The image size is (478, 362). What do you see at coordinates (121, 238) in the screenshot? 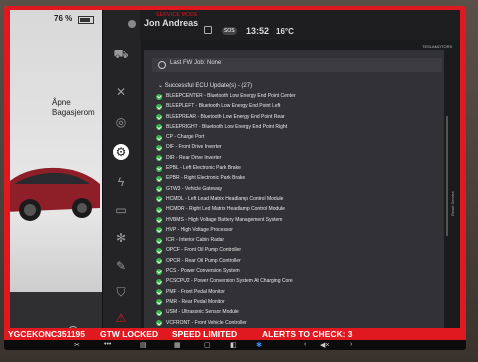
I see `snowflake-icon: ✻` at bounding box center [121, 238].